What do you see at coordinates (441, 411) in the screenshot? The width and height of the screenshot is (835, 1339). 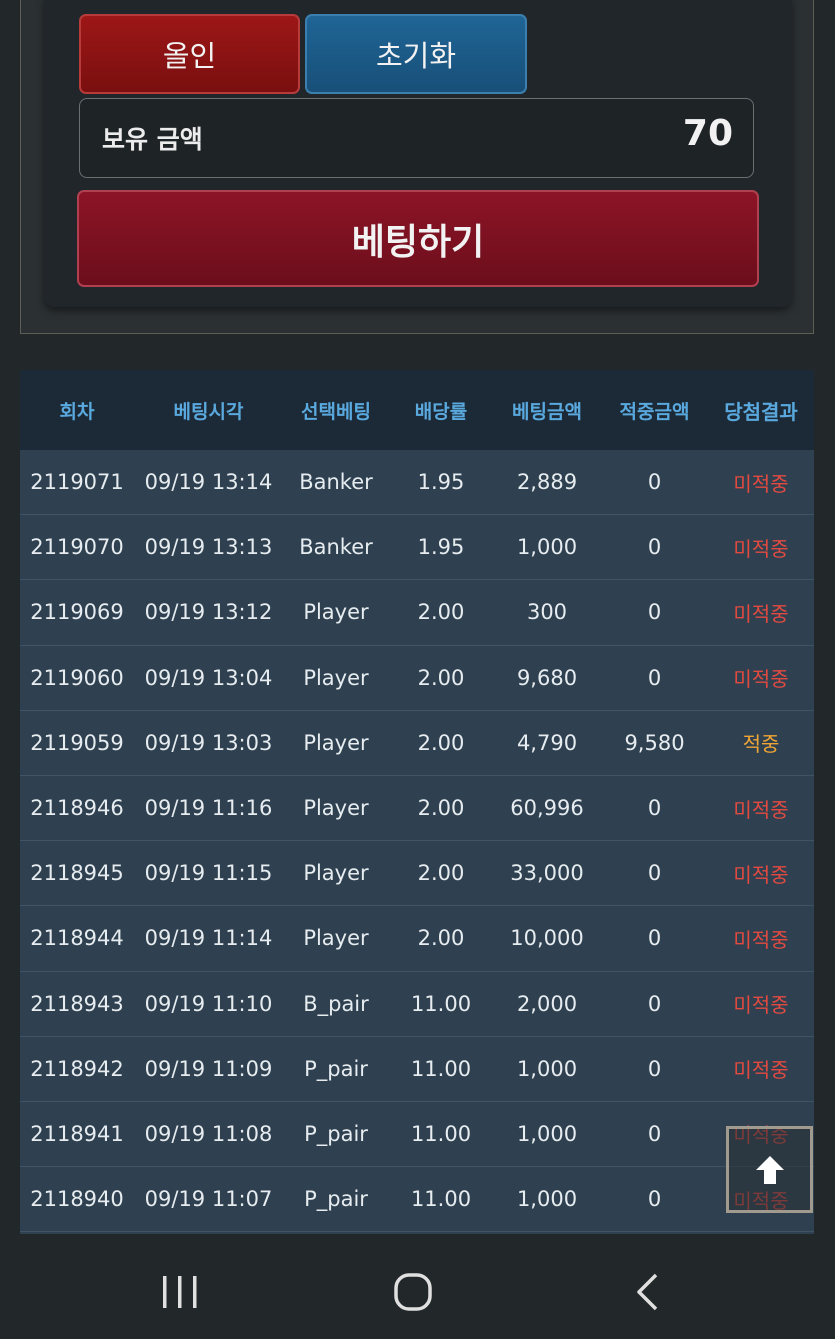 I see `header-odds: 배당률` at bounding box center [441, 411].